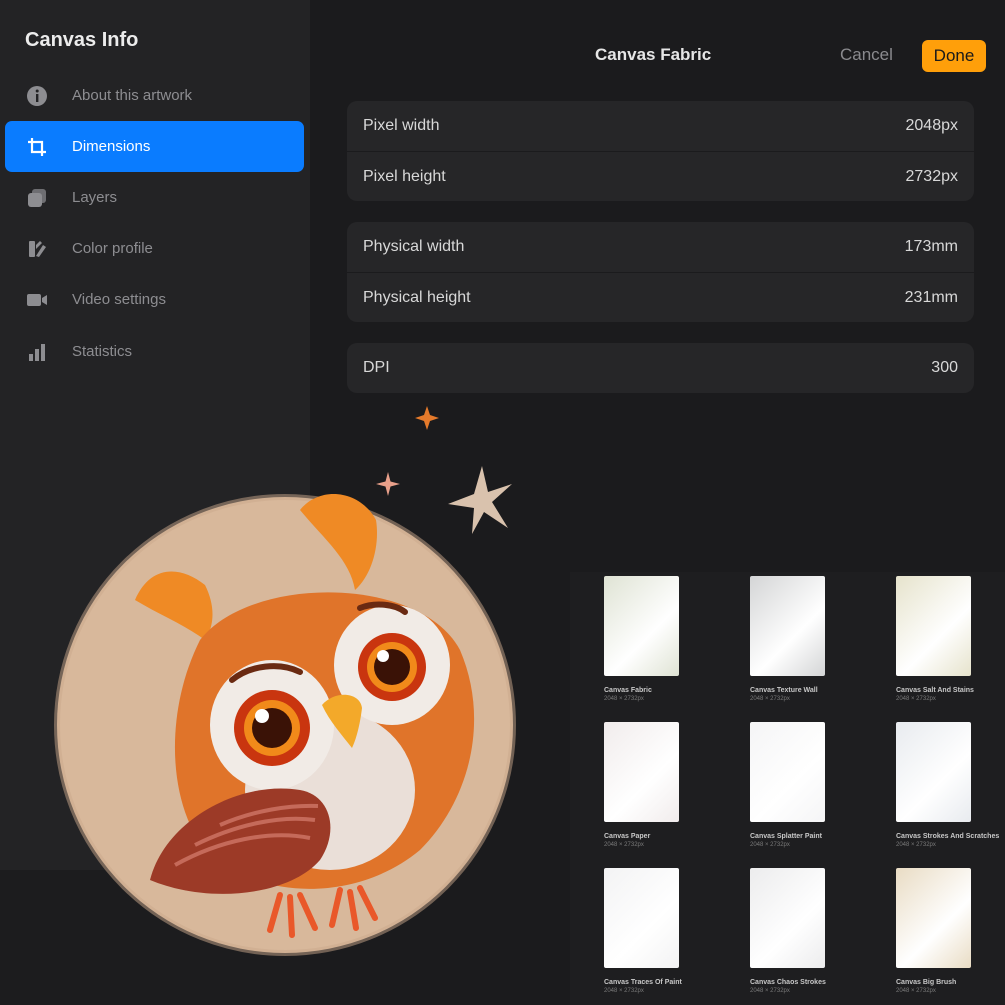 Image resolution: width=1005 pixels, height=1005 pixels. I want to click on physical-height-row: Physical height 231mm, so click(660, 297).